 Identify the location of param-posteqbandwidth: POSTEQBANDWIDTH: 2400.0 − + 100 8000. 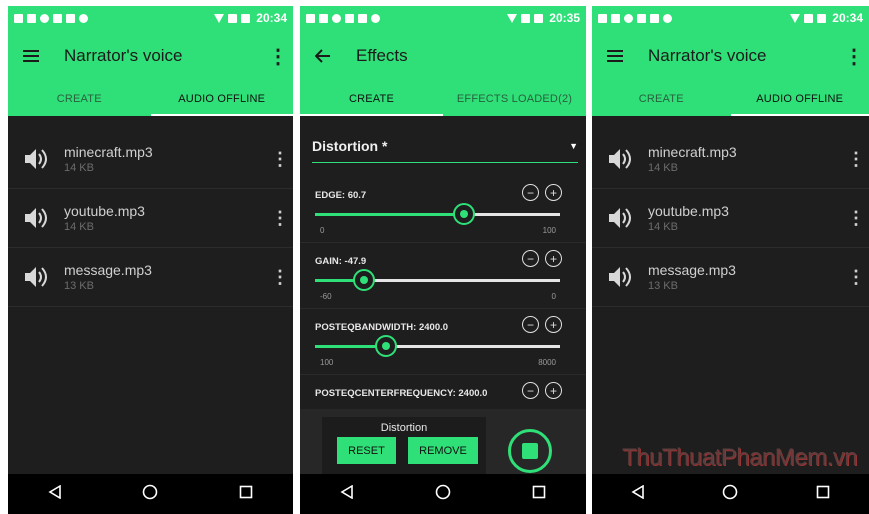
(443, 341).